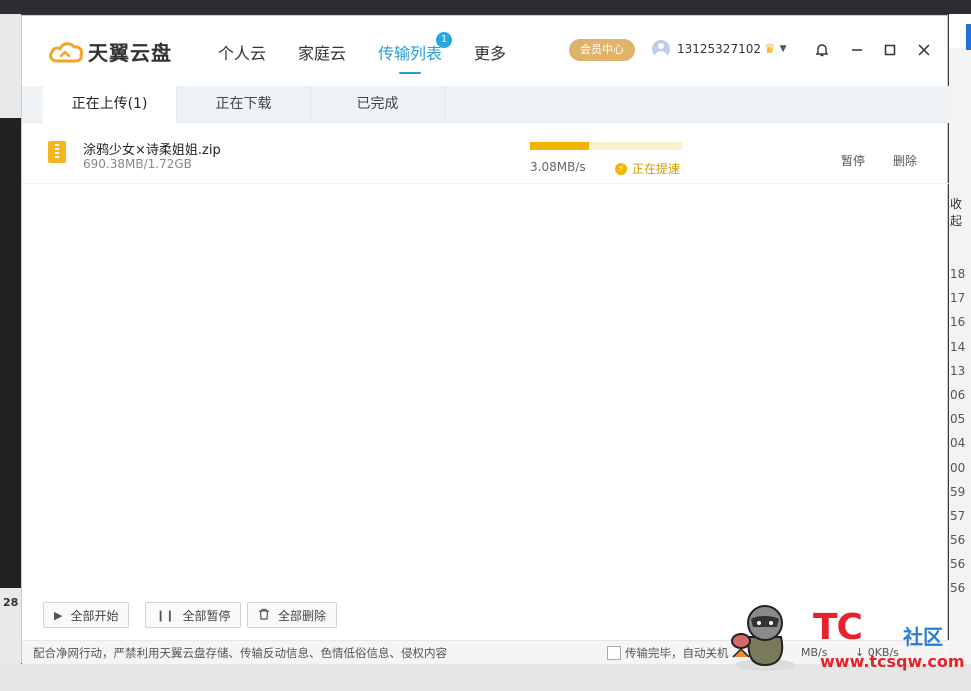 This screenshot has height=691, width=971. I want to click on vip-center-button: 会员中心, so click(602, 50).